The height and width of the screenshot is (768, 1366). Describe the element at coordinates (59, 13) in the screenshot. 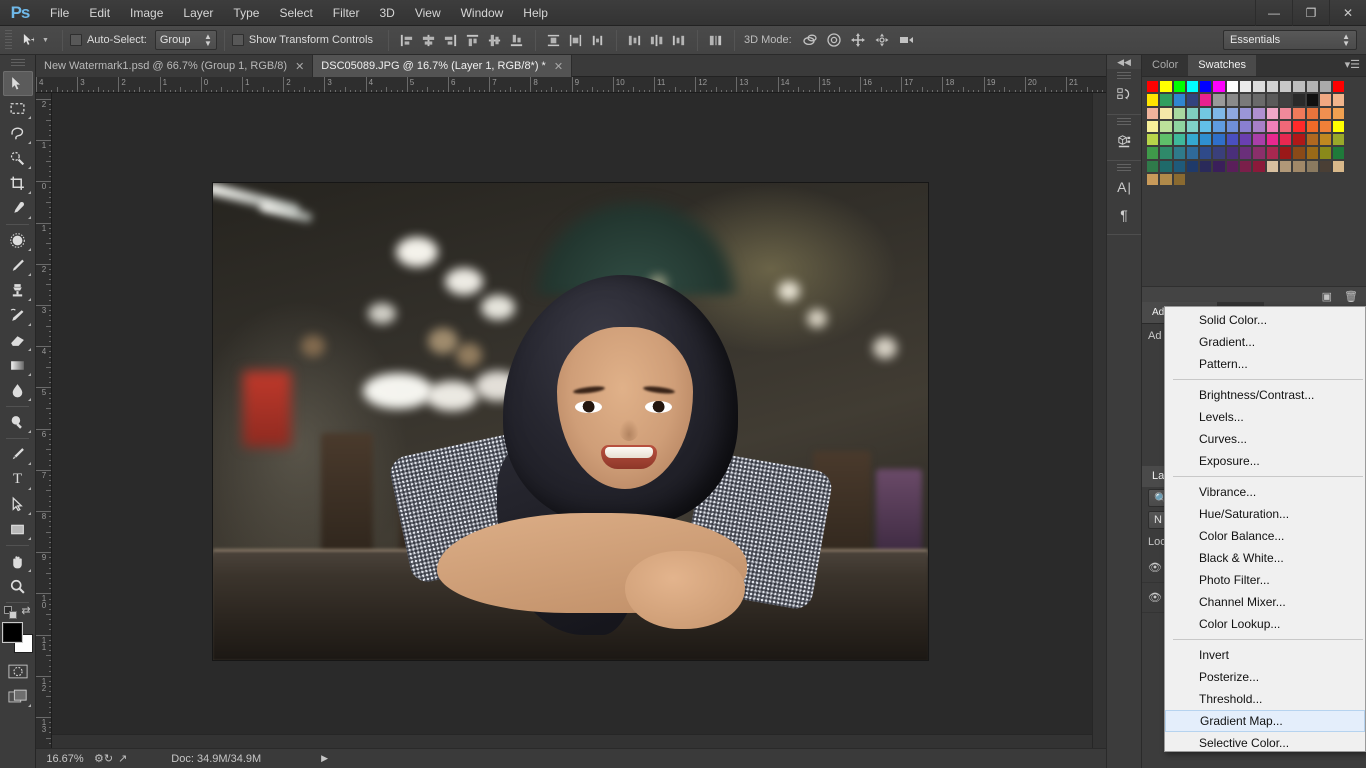

I see `menu-file: File` at that location.